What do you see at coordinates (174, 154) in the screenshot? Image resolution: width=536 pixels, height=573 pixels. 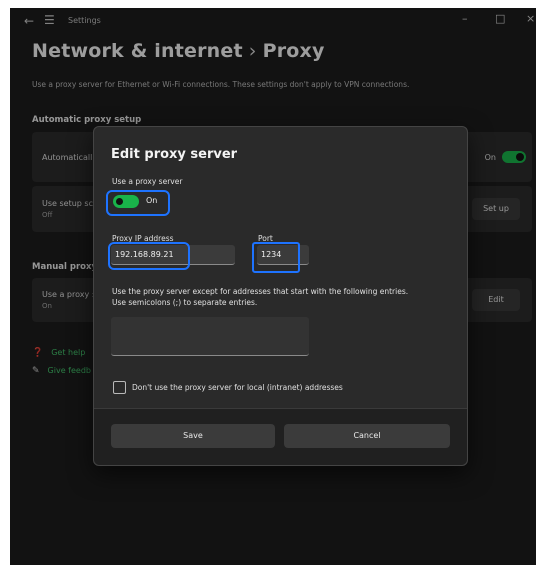 I see `dialog-title: Edit proxy server` at bounding box center [174, 154].